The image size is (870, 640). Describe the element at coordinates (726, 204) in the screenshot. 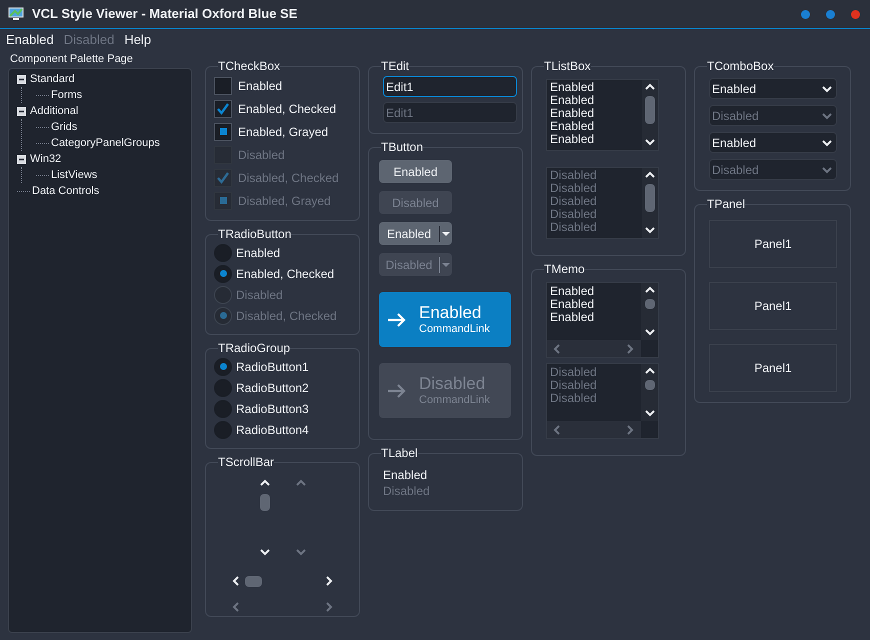

I see `group-title: TPanel` at that location.